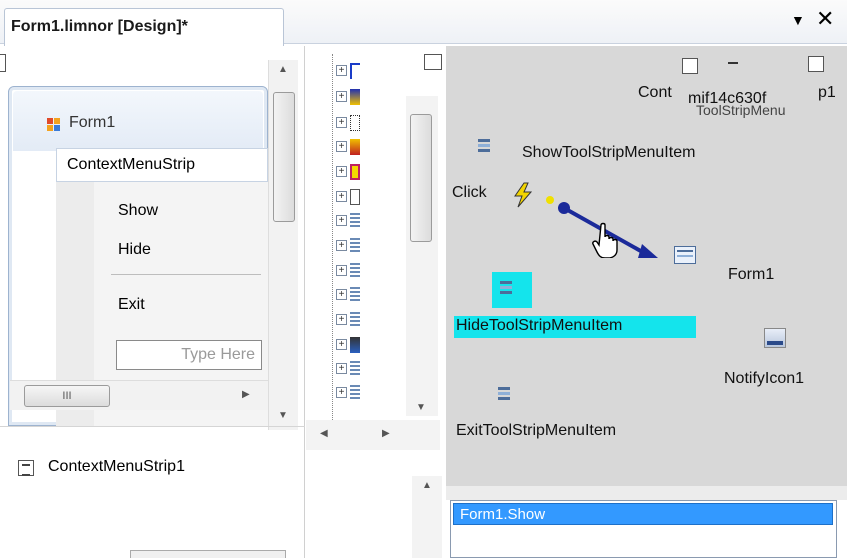 The width and height of the screenshot is (847, 558). I want to click on scroll-thumb: III, so click(67, 396).